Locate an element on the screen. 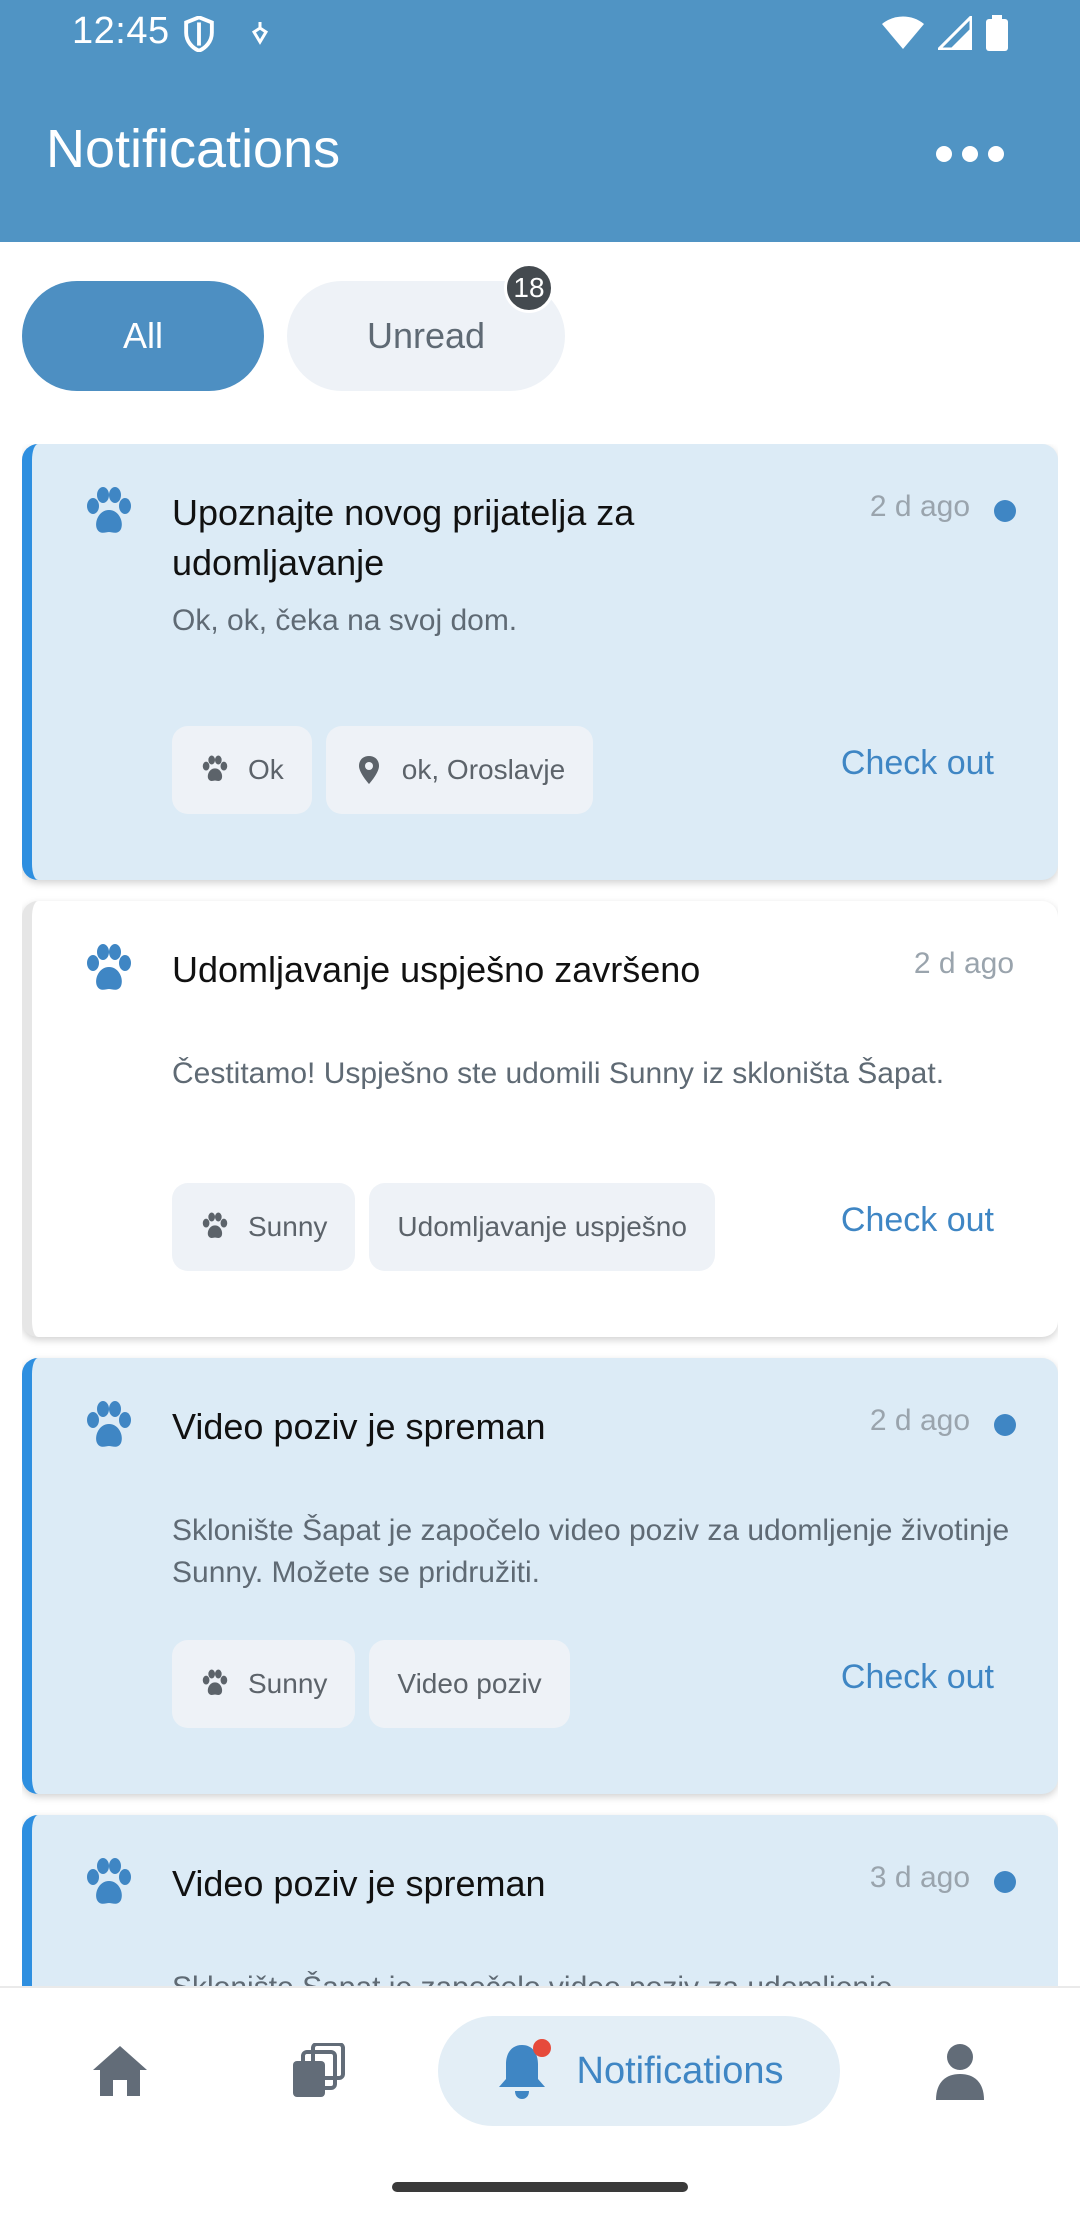 This screenshot has height=2220, width=1080. notification-chips: Sunny Video poziv is located at coordinates (371, 1684).